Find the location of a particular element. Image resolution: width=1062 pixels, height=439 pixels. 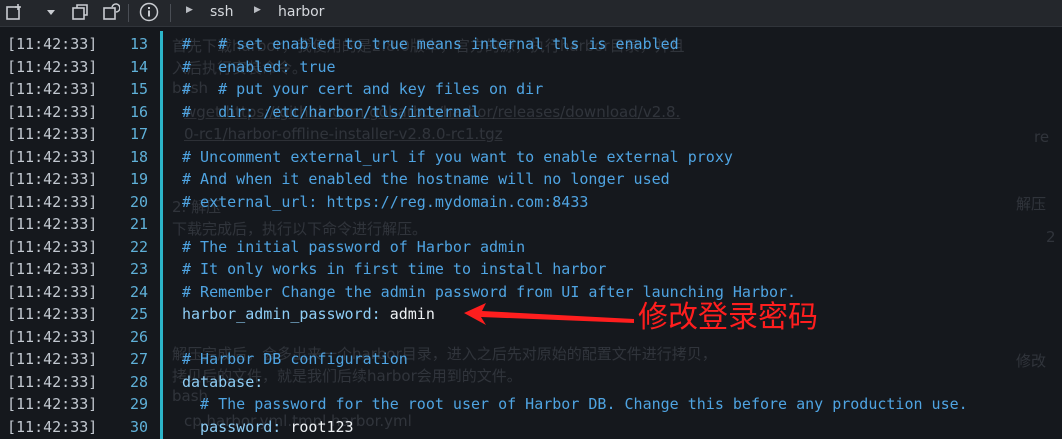

code-comment: # enabled: true is located at coordinates (259, 66).